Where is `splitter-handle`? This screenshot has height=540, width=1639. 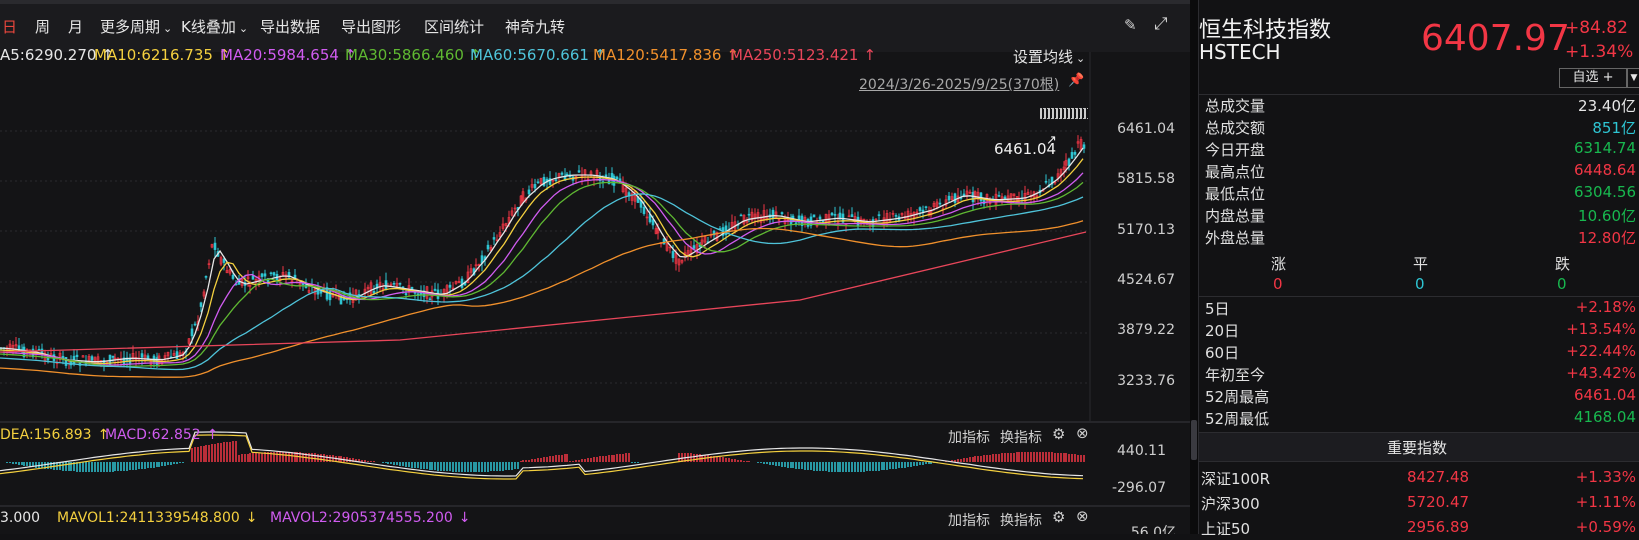 splitter-handle is located at coordinates (1194, 440).